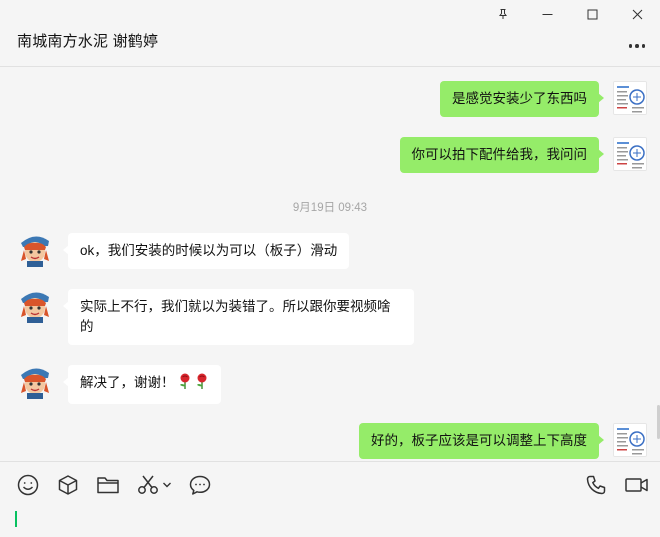 This screenshot has height=537, width=660. Describe the element at coordinates (200, 485) in the screenshot. I see `chat-history-icon` at that location.